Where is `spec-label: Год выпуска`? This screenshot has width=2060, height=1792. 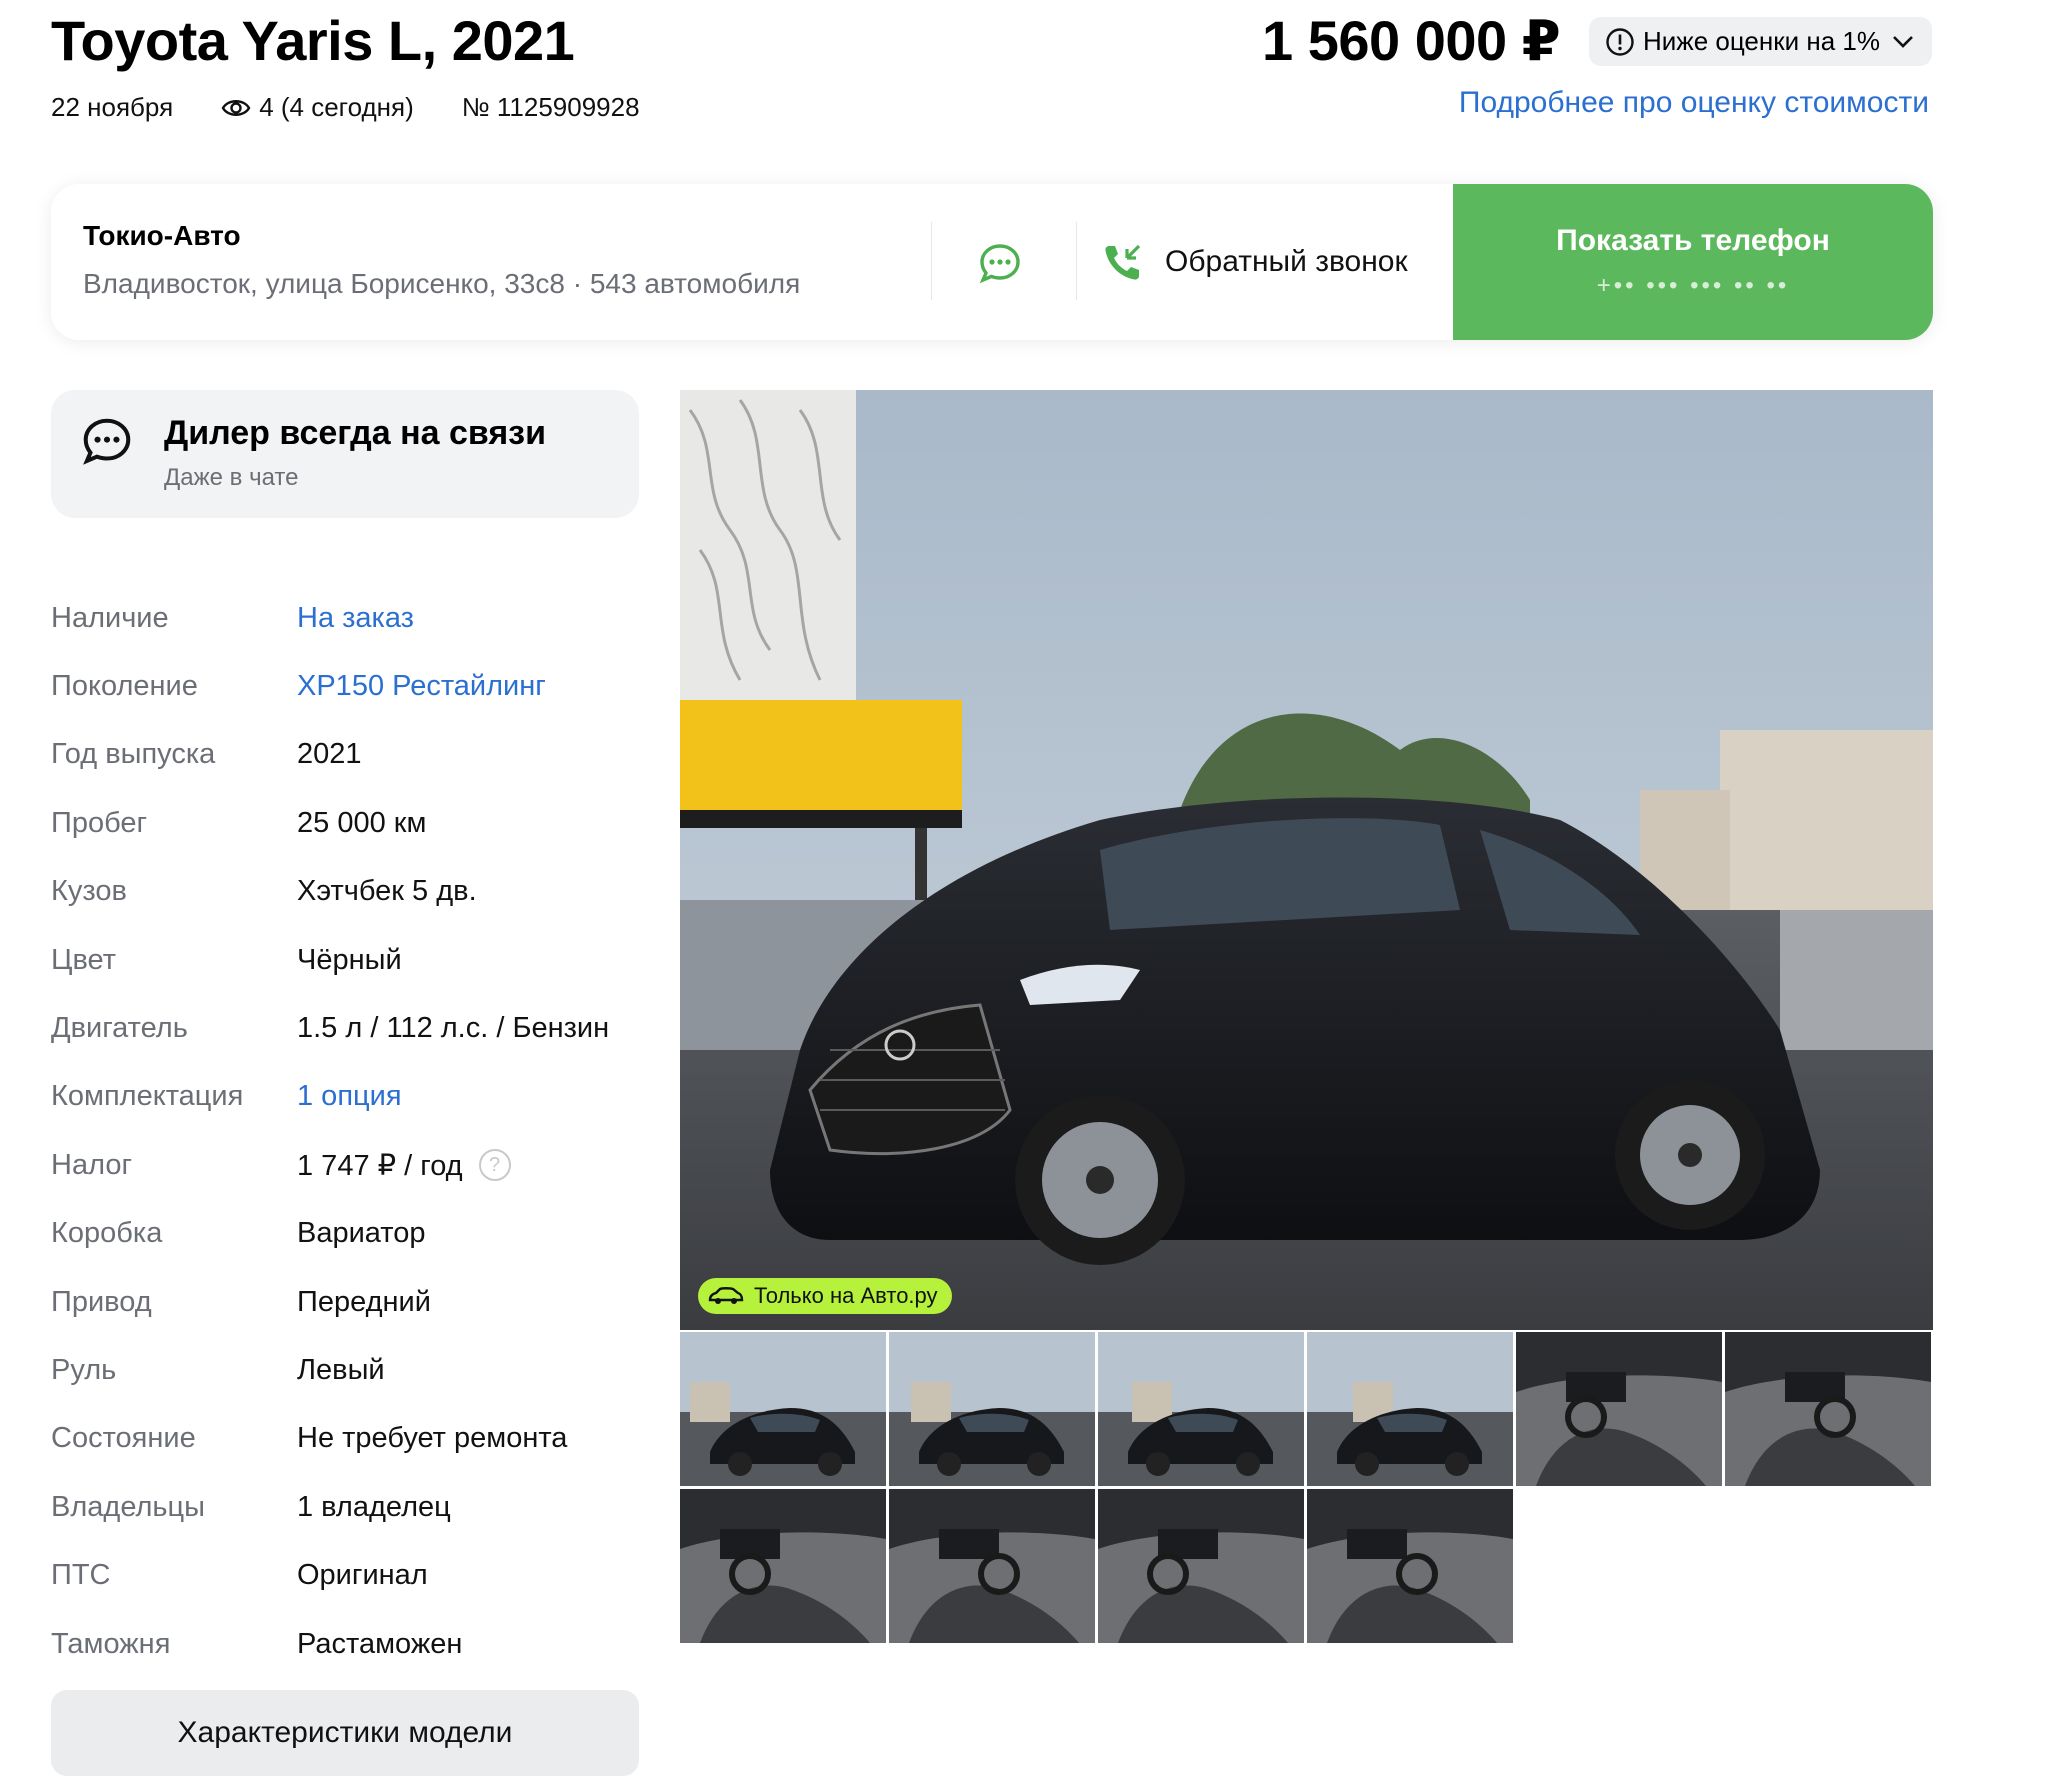 spec-label: Год выпуска is located at coordinates (133, 754).